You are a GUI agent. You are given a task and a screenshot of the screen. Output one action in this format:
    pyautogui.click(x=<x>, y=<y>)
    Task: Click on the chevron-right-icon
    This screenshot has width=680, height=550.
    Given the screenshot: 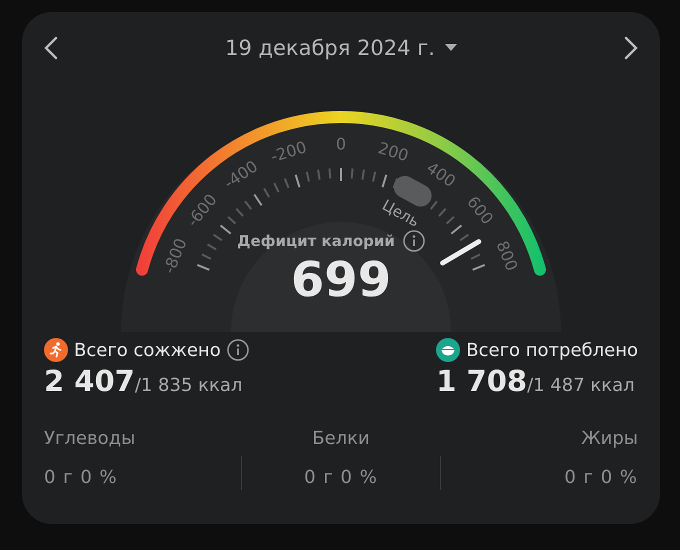 What is the action you would take?
    pyautogui.click(x=631, y=48)
    